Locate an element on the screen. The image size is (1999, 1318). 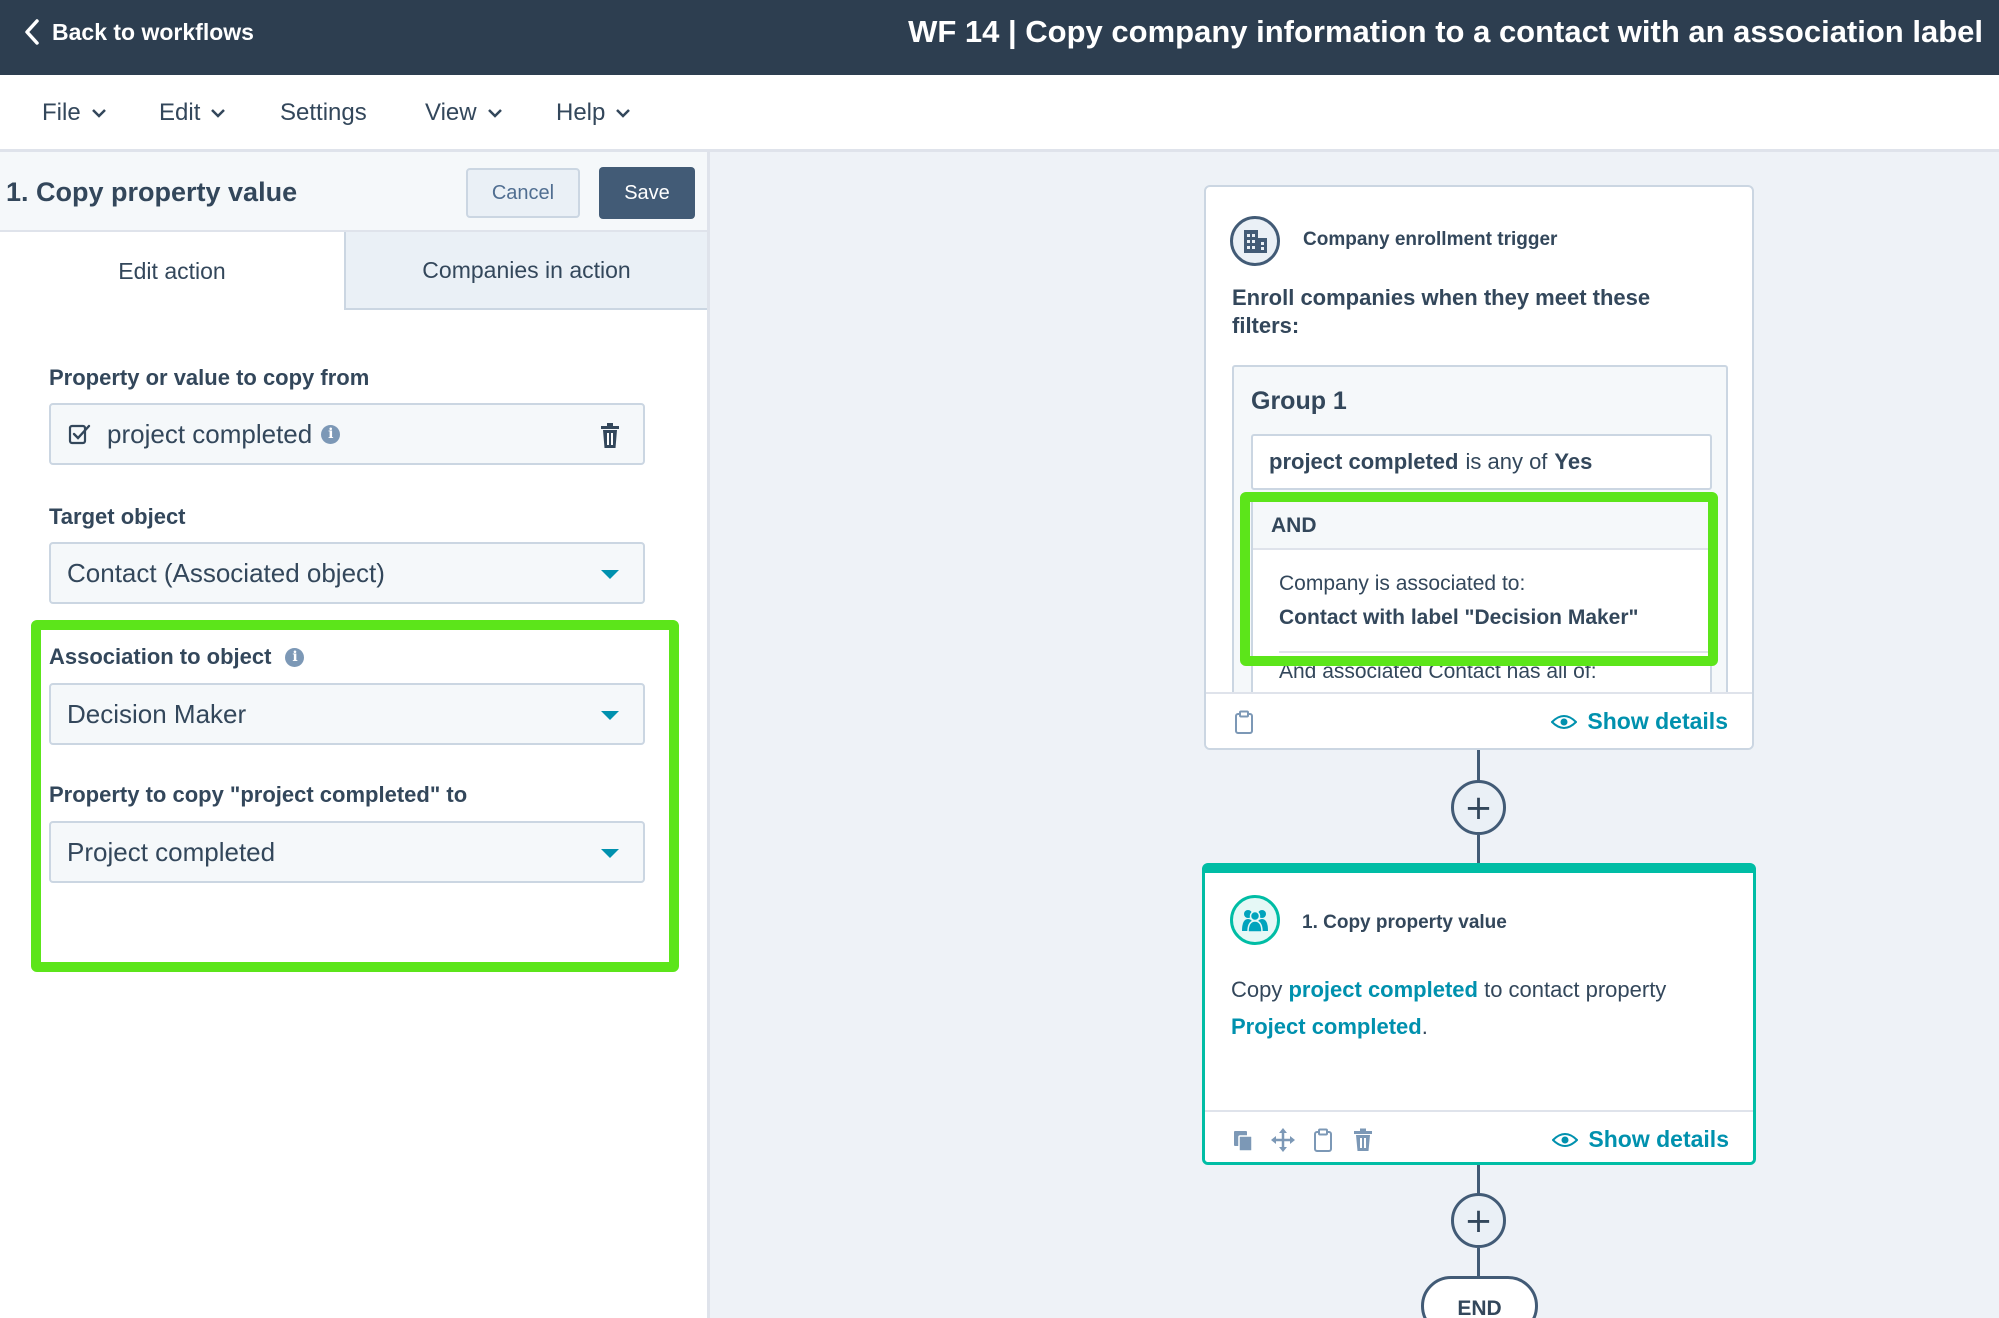
move-icon is located at coordinates (1283, 1140).